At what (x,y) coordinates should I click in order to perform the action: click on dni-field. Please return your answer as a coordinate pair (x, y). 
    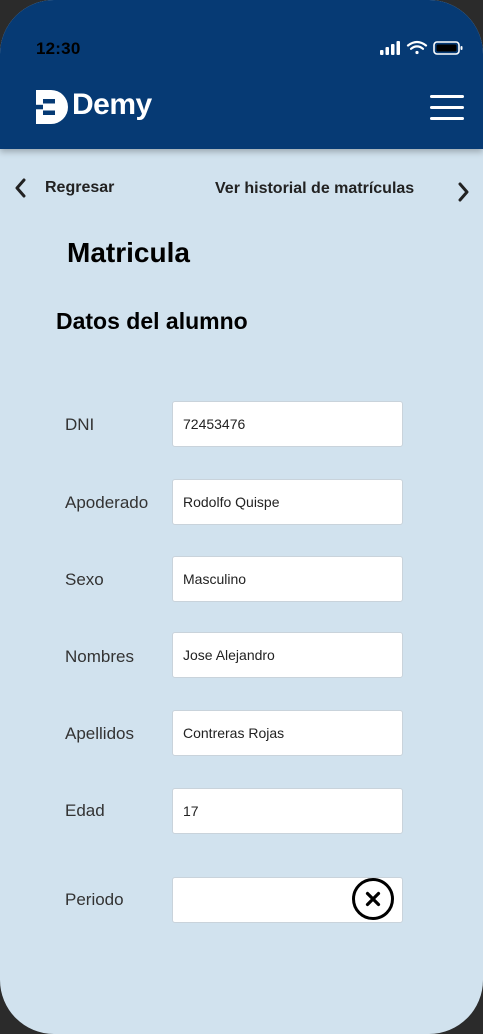
    Looking at the image, I should click on (287, 424).